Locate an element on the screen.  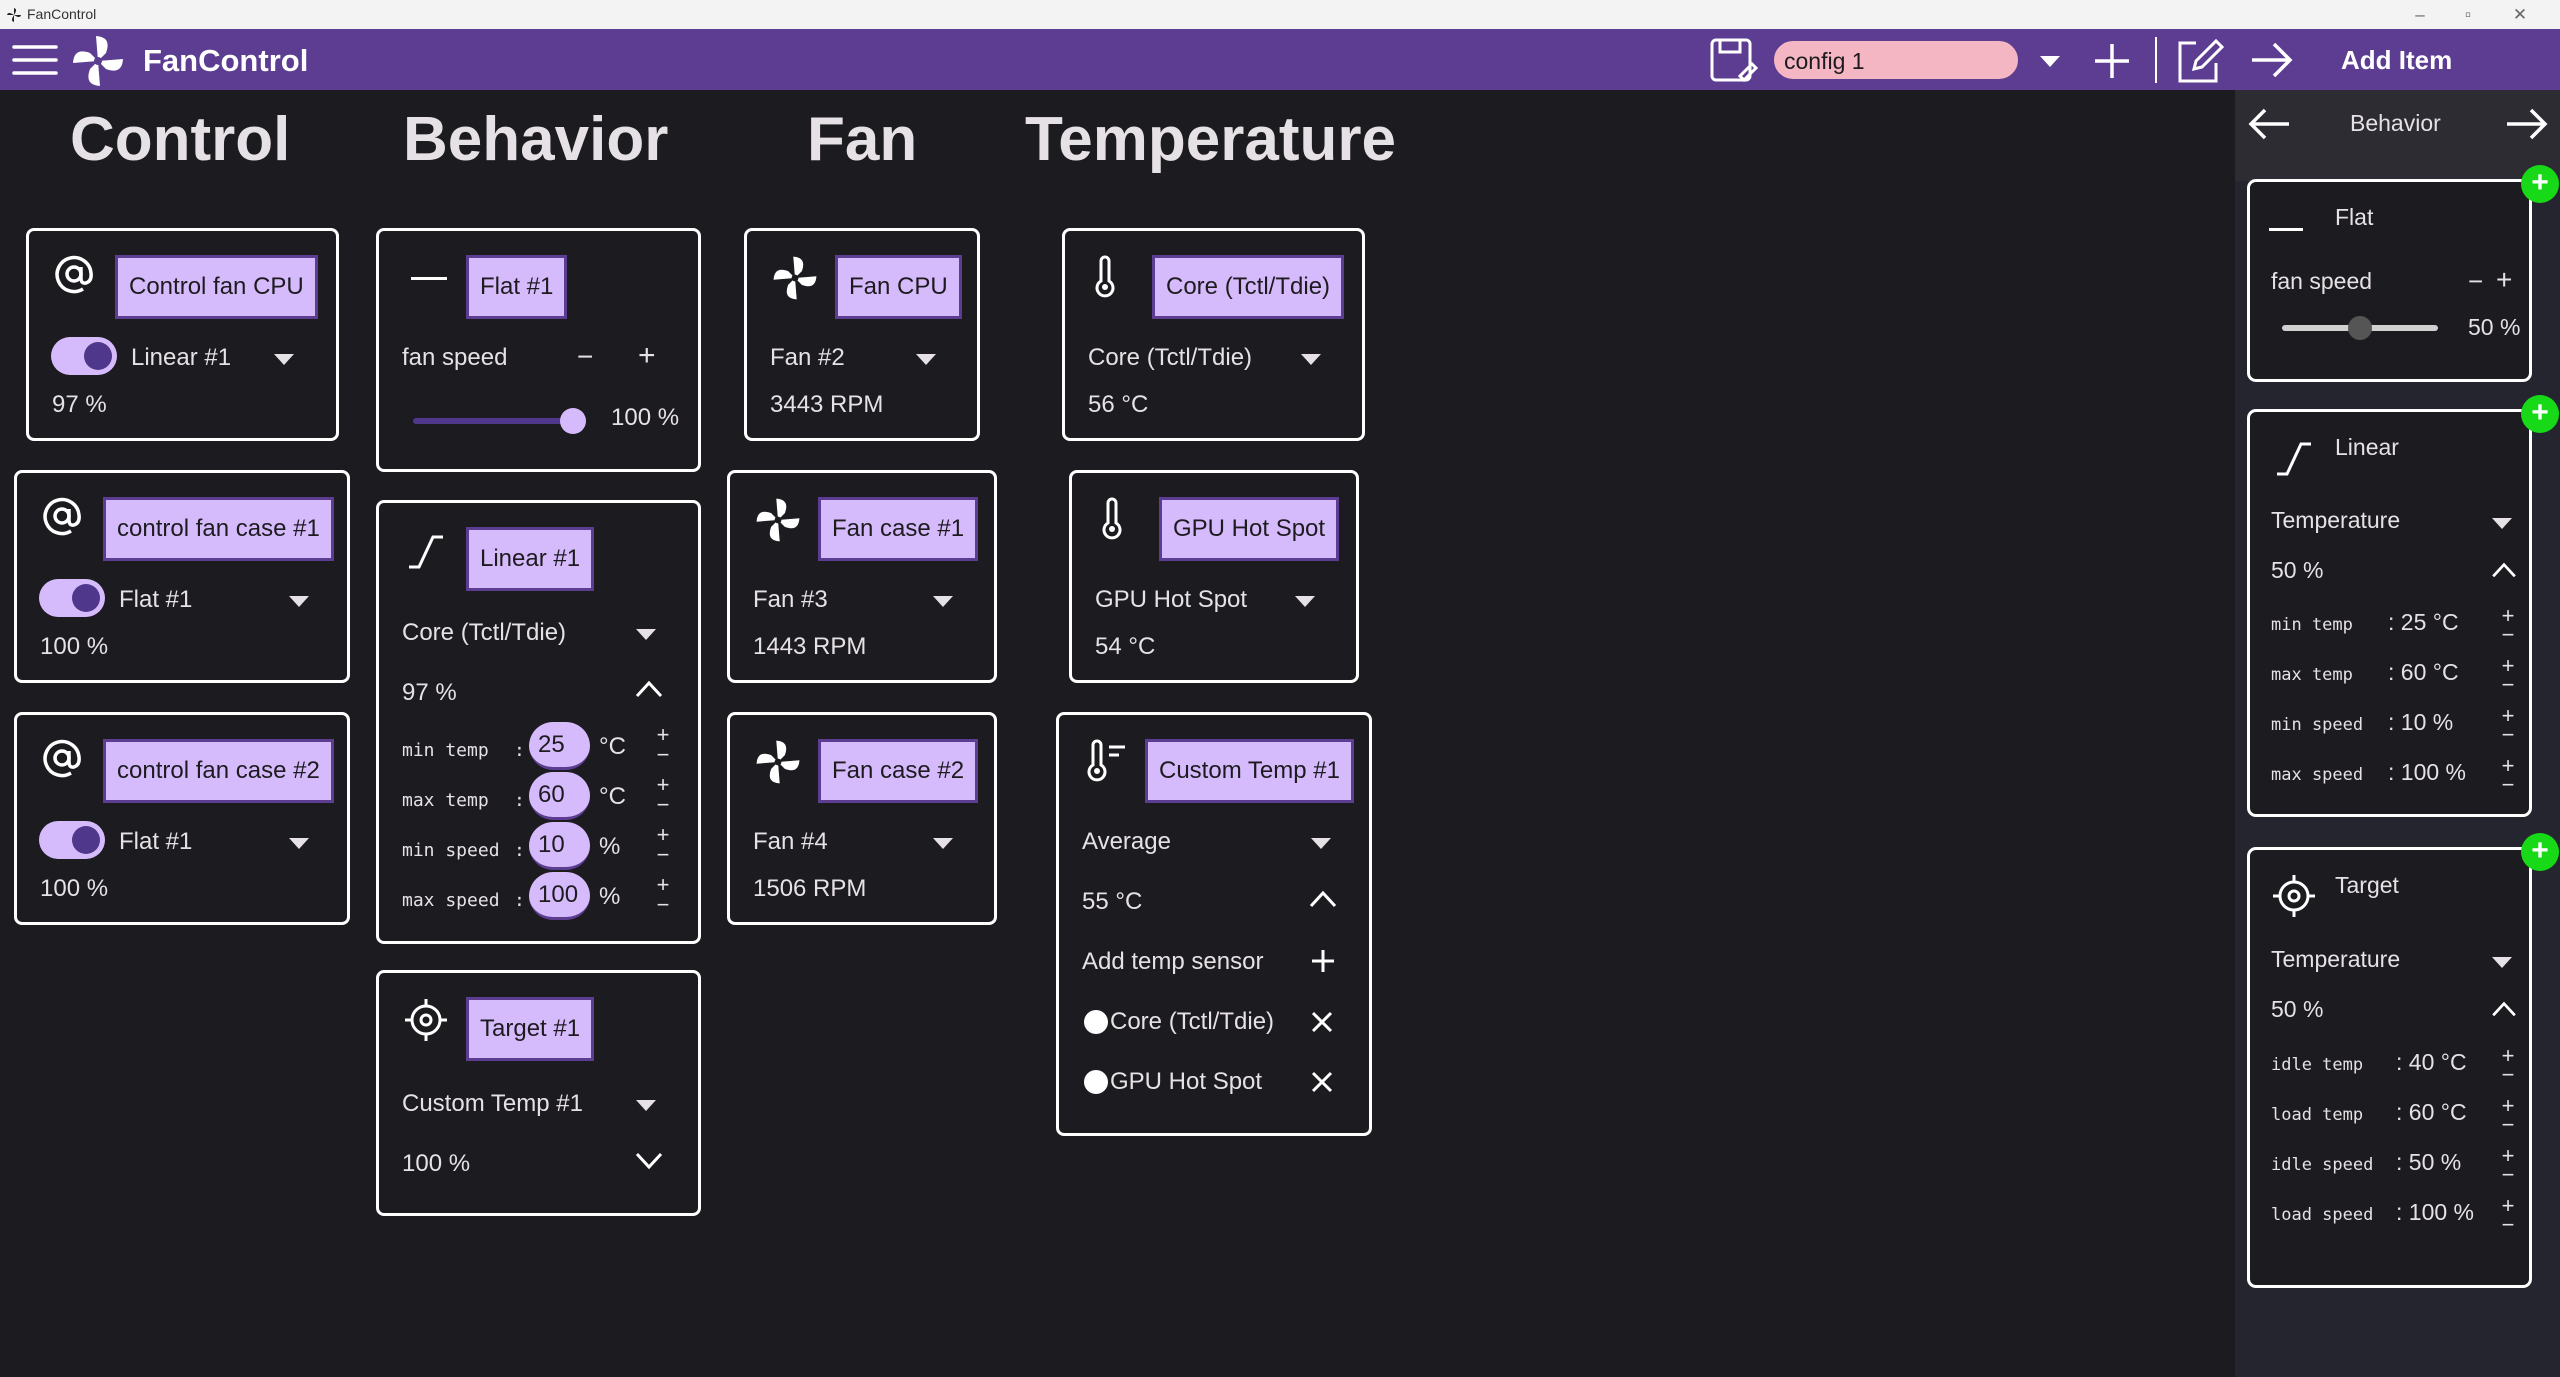
min-temp-input: 25 is located at coordinates (559, 746).